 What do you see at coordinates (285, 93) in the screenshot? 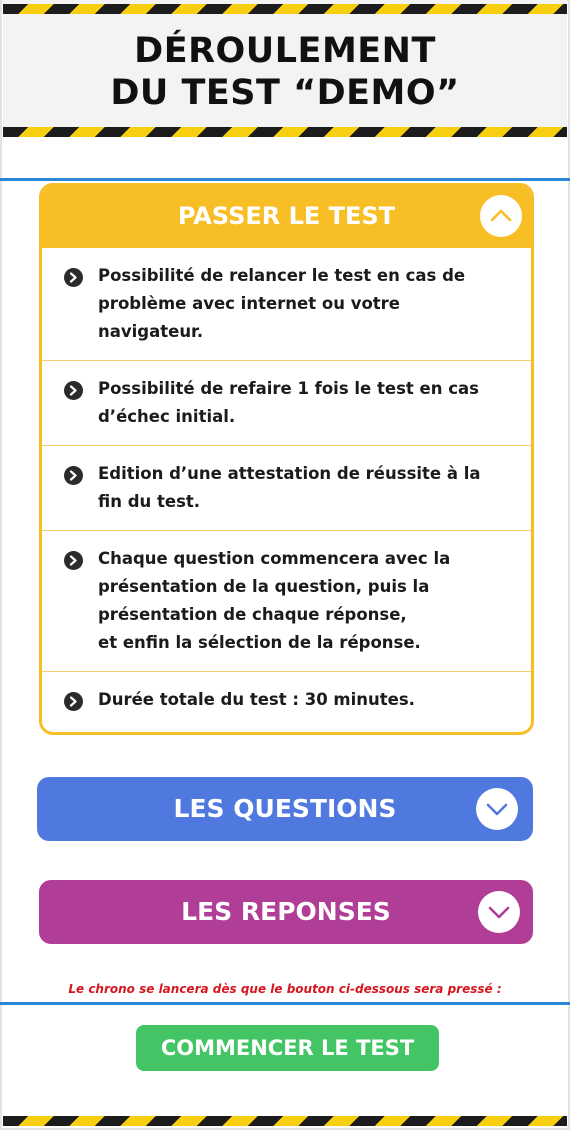
I see `page-title-line-2: DU TEST “DEMO”` at bounding box center [285, 93].